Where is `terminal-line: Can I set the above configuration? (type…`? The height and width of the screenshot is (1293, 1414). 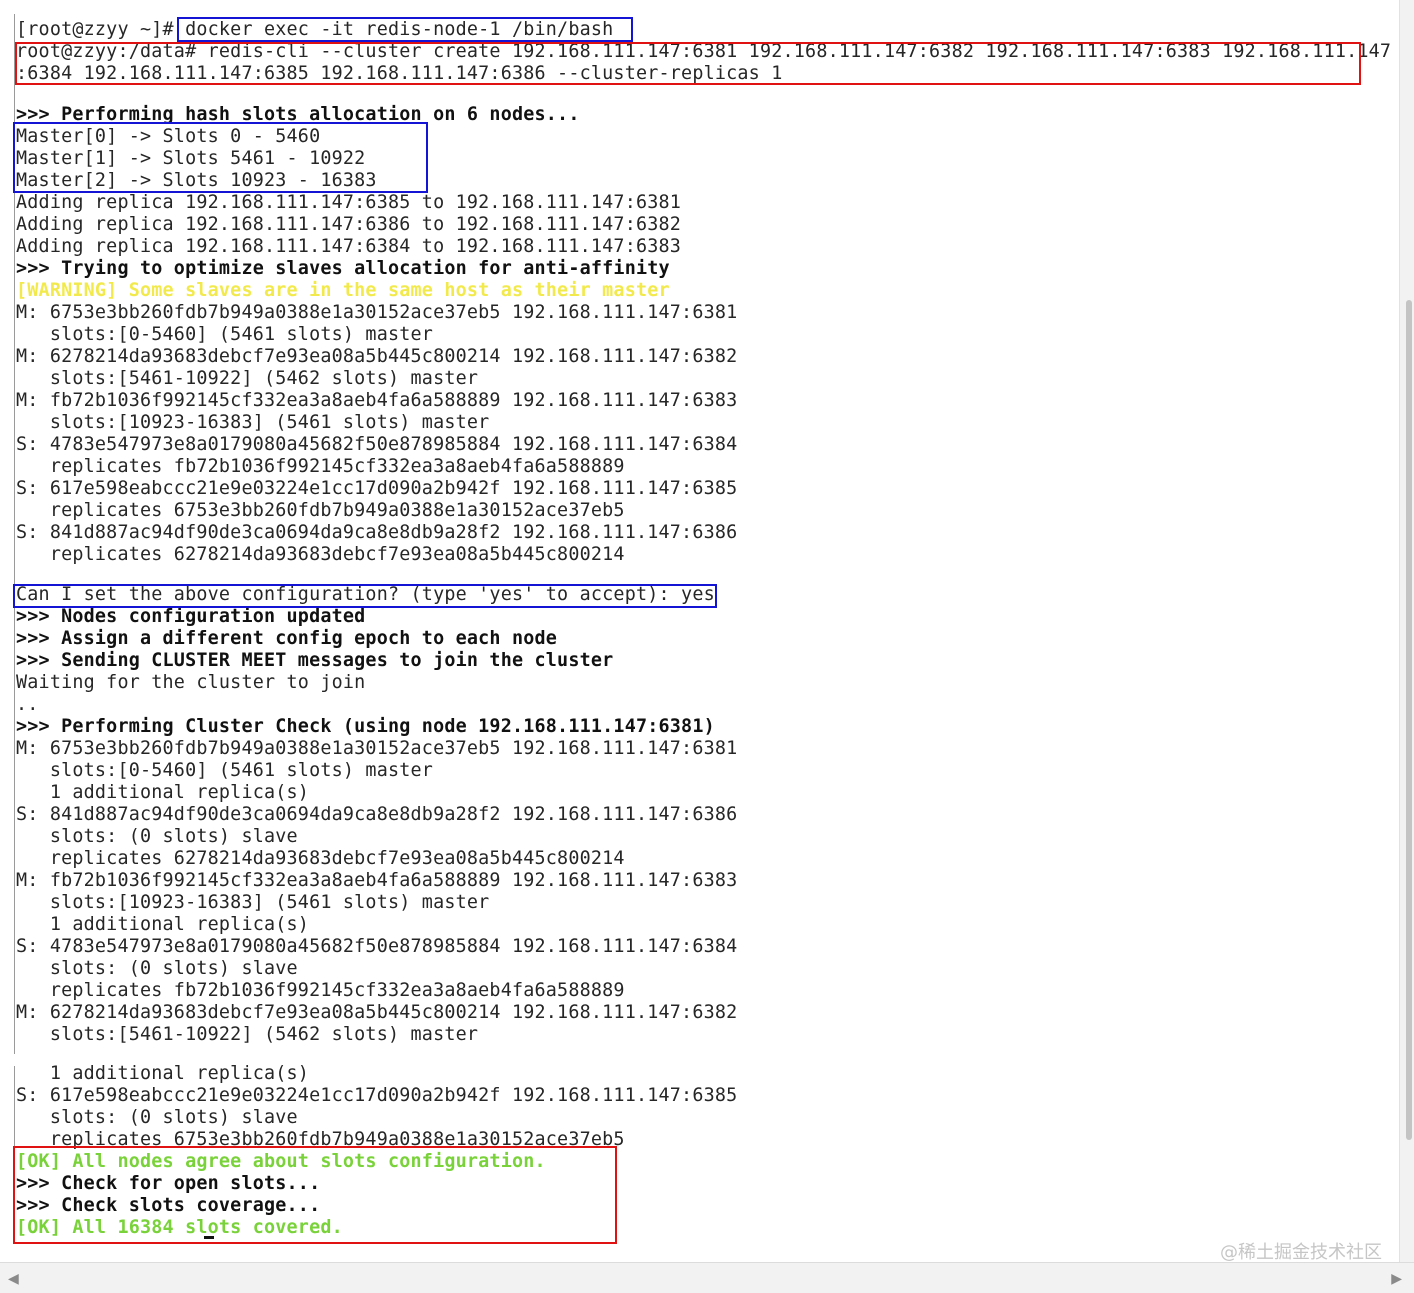 terminal-line: Can I set the above configuration? (type… is located at coordinates (365, 594).